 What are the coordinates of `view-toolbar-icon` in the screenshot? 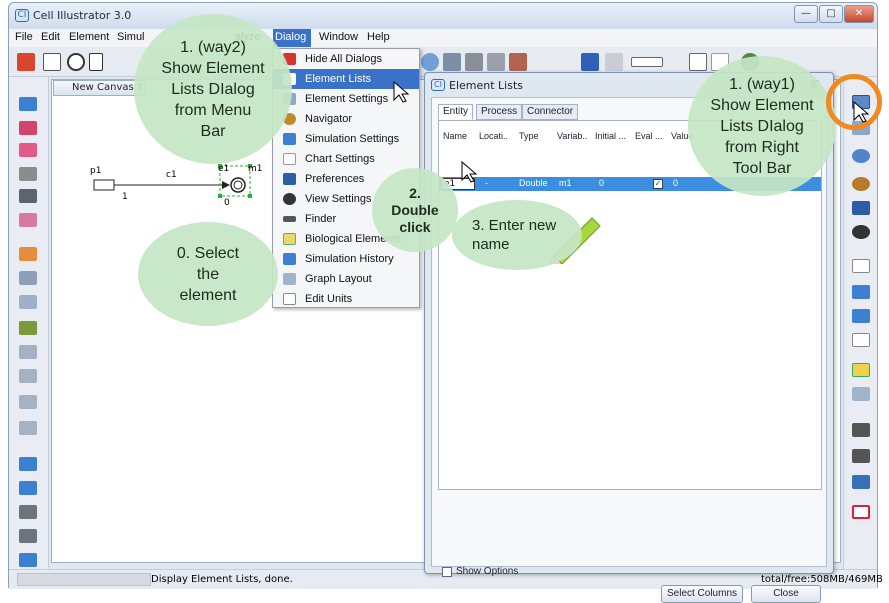 It's located at (861, 232).